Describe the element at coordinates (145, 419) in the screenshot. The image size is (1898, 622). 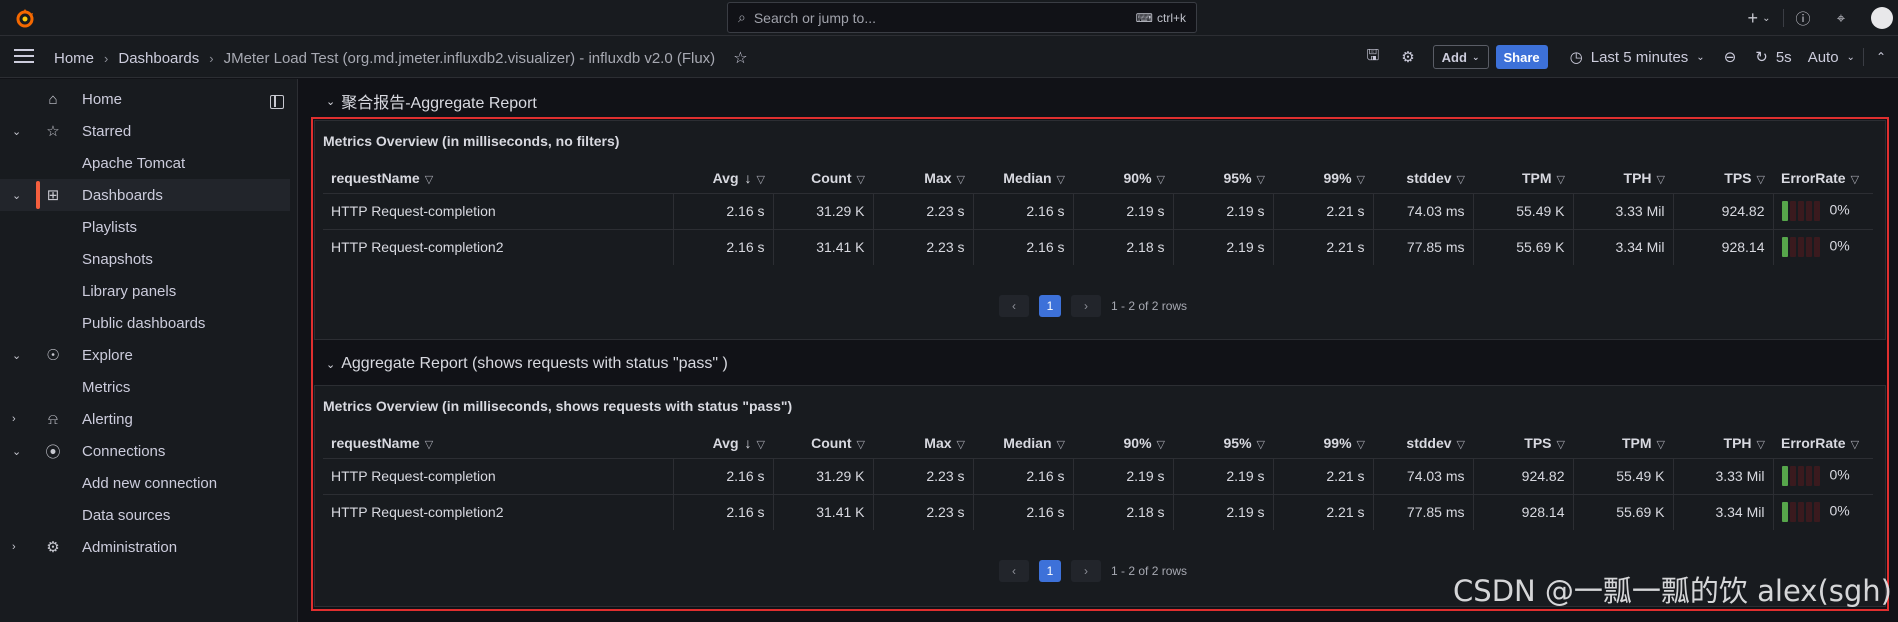
I see `sidebar-item-alerting: › ⍾ Alerting` at that location.